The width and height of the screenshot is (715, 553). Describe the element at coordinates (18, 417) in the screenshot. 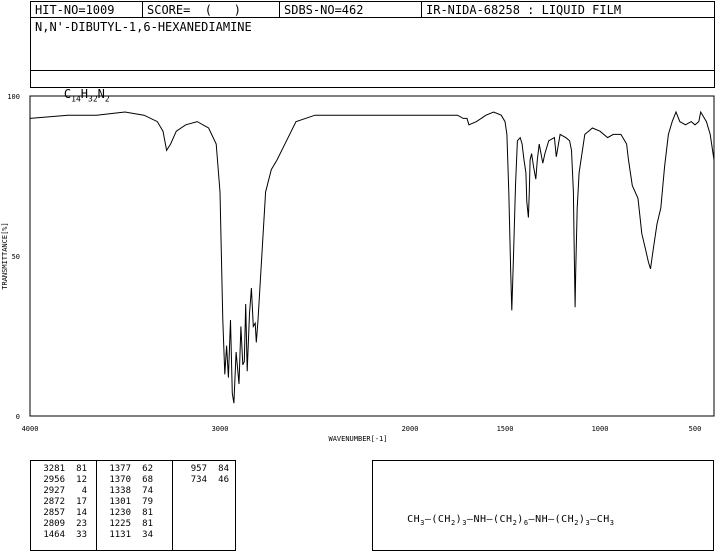

I see `y-tick-label: 0` at that location.